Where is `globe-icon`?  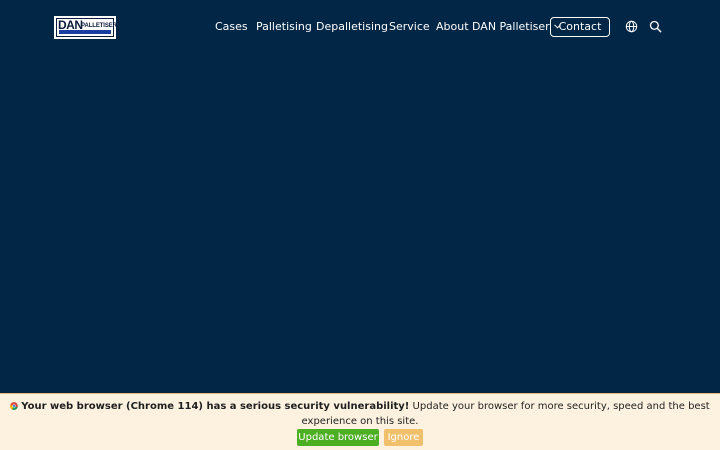 globe-icon is located at coordinates (632, 27).